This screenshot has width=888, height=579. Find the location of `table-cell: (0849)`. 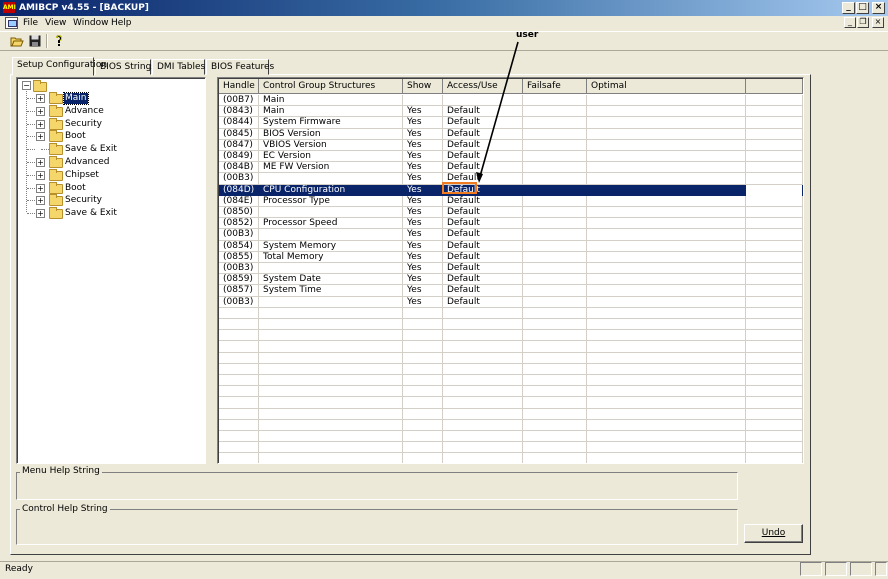

table-cell: (0849) is located at coordinates (239, 157).